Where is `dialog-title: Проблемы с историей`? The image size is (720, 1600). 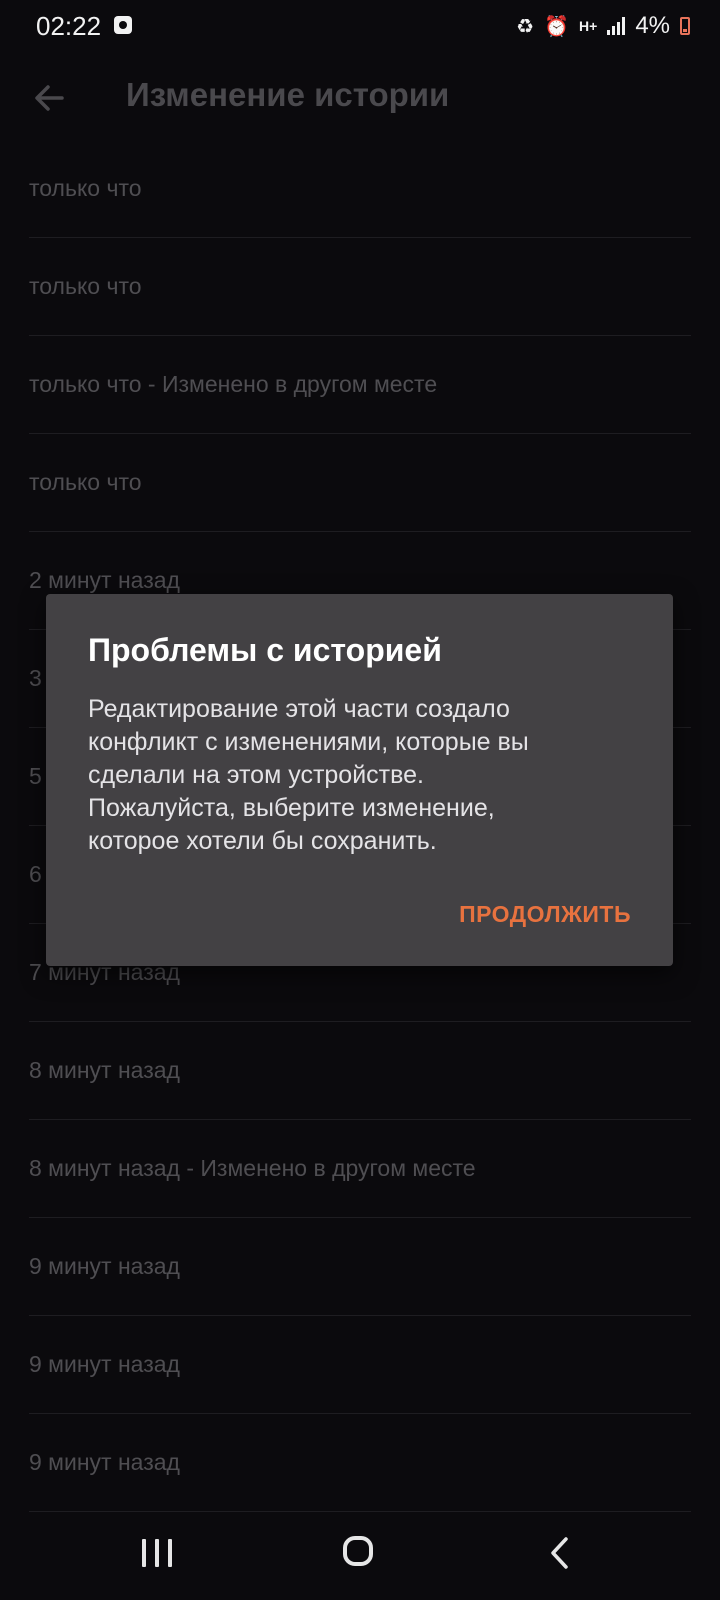 dialog-title: Проблемы с историей is located at coordinates (265, 650).